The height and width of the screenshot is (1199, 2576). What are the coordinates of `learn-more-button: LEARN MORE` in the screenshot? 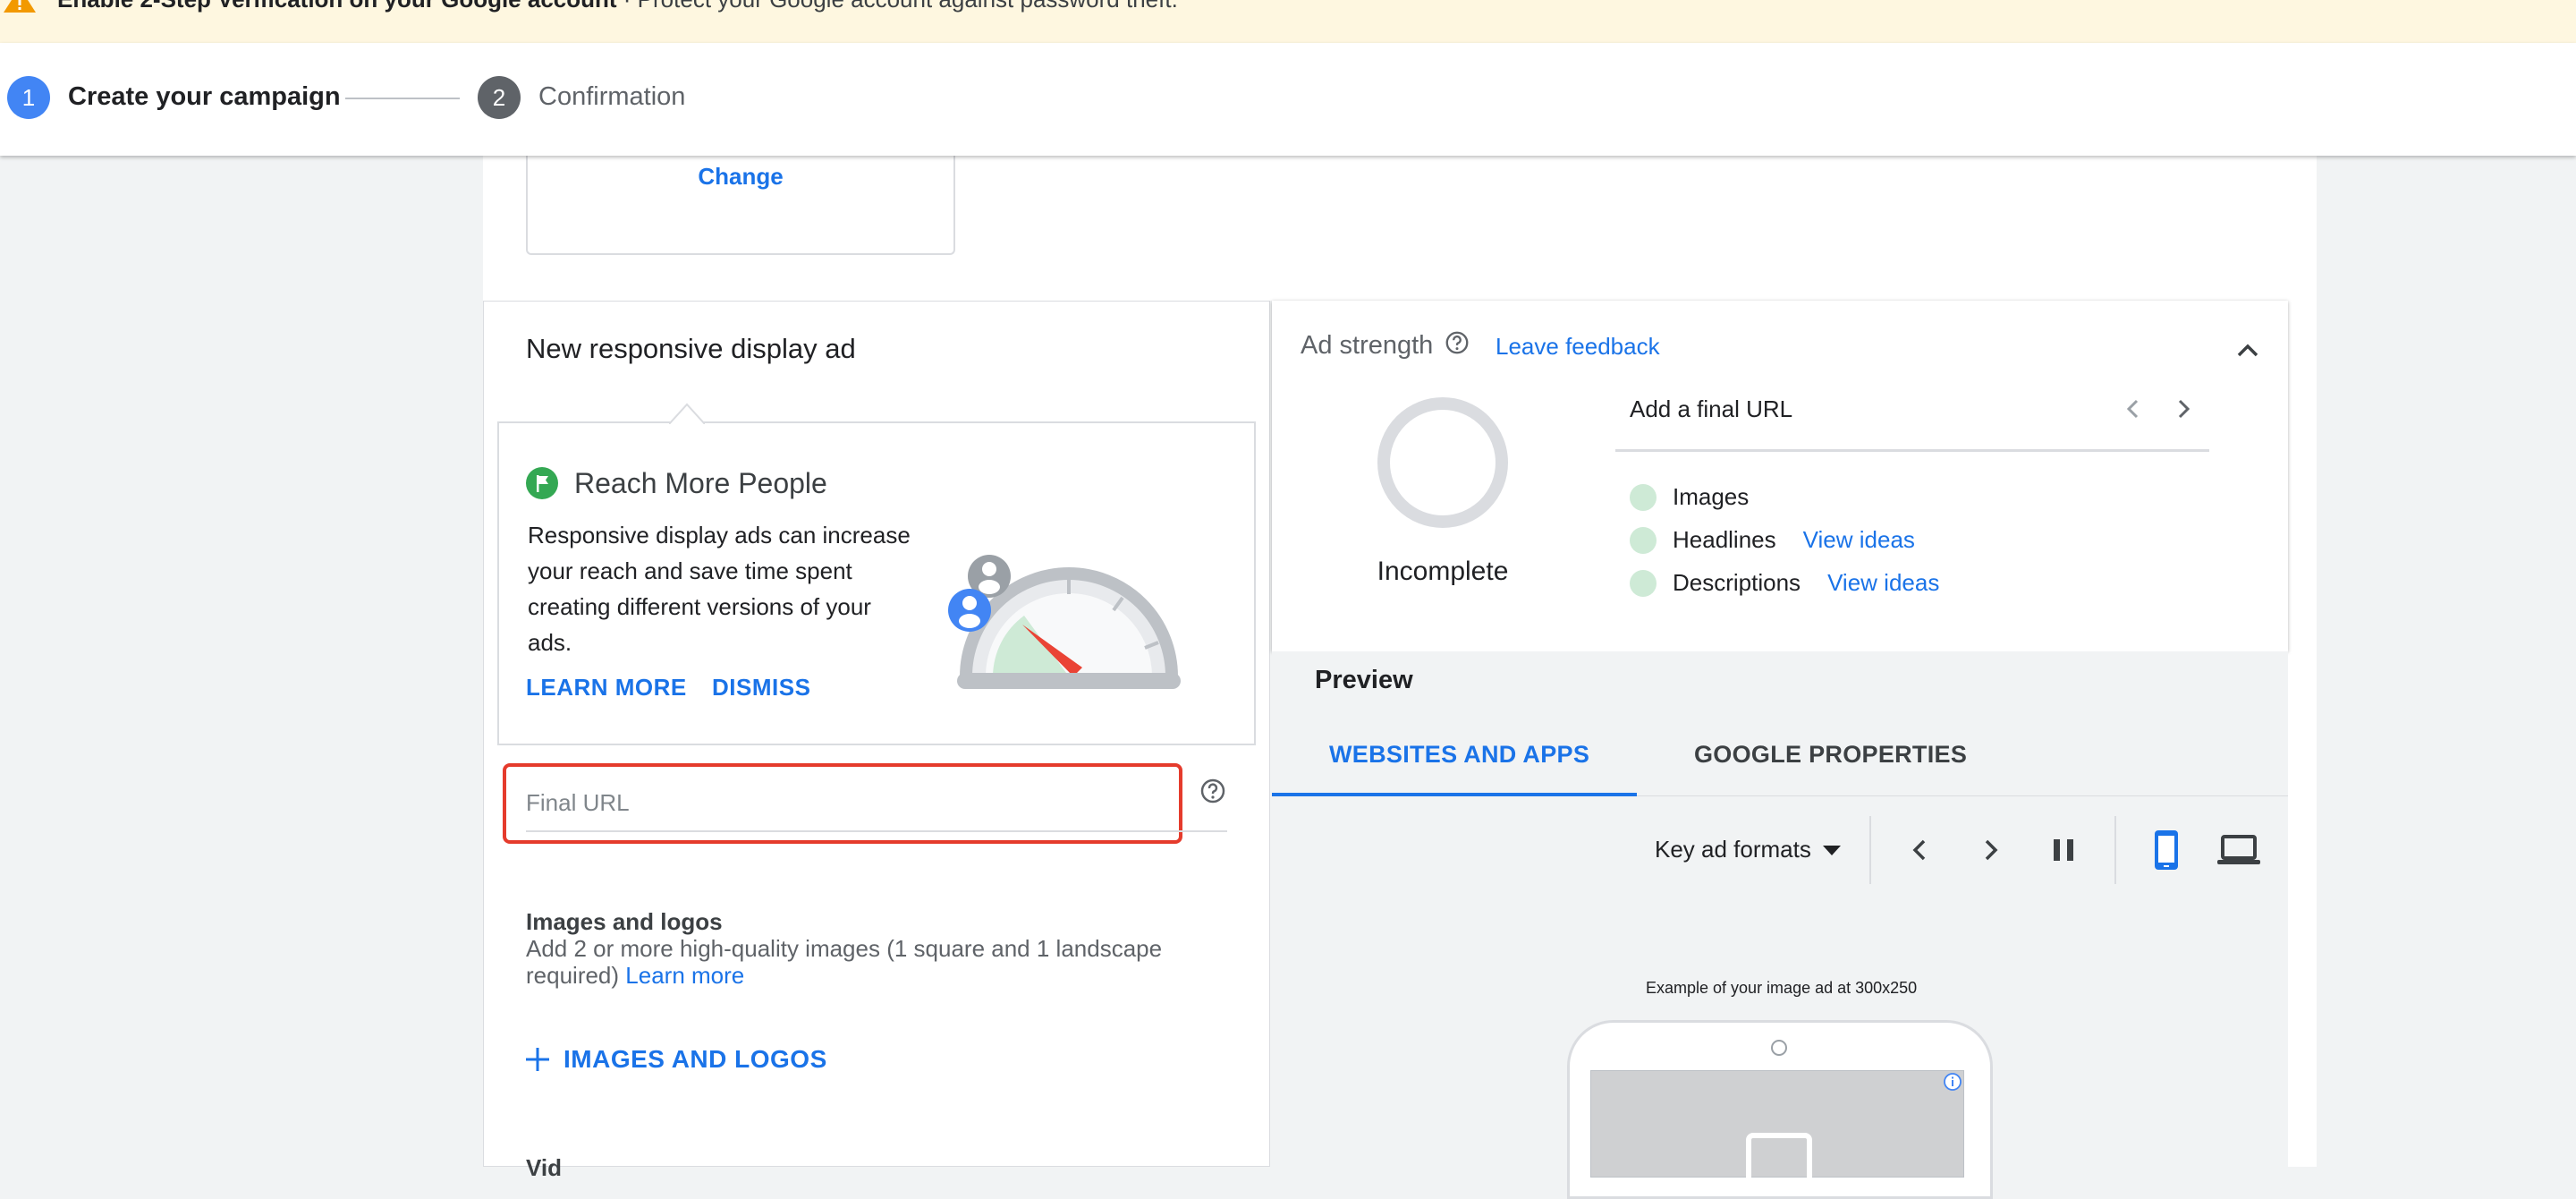 It's located at (606, 688).